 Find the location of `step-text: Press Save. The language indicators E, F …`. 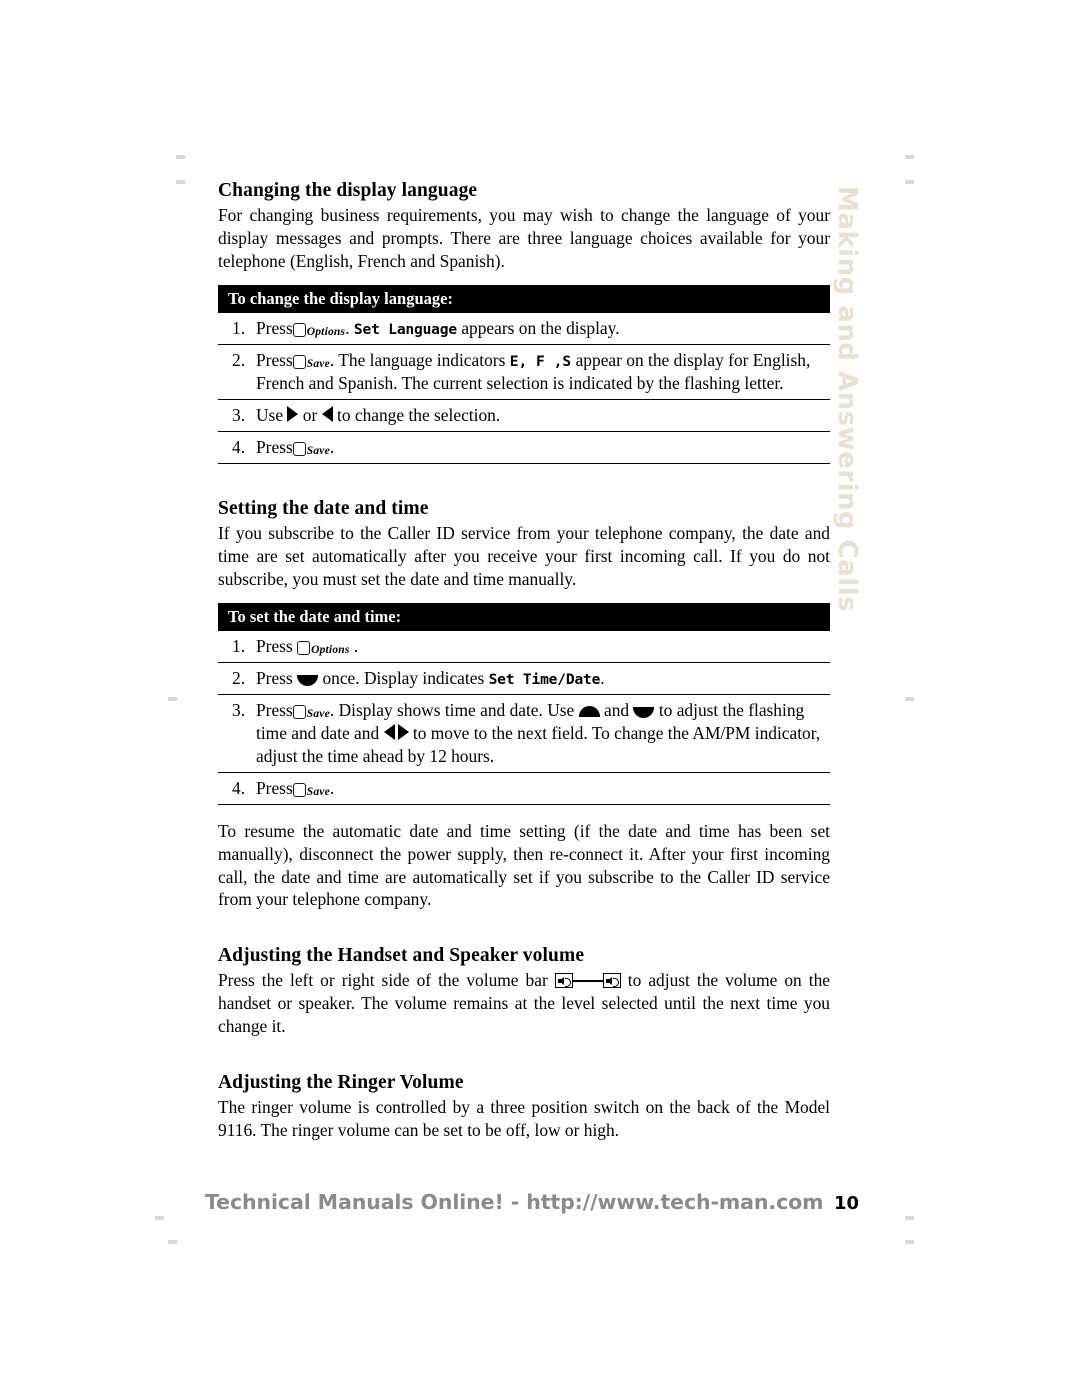

step-text: Press Save. The language indicators E, F … is located at coordinates (543, 372).